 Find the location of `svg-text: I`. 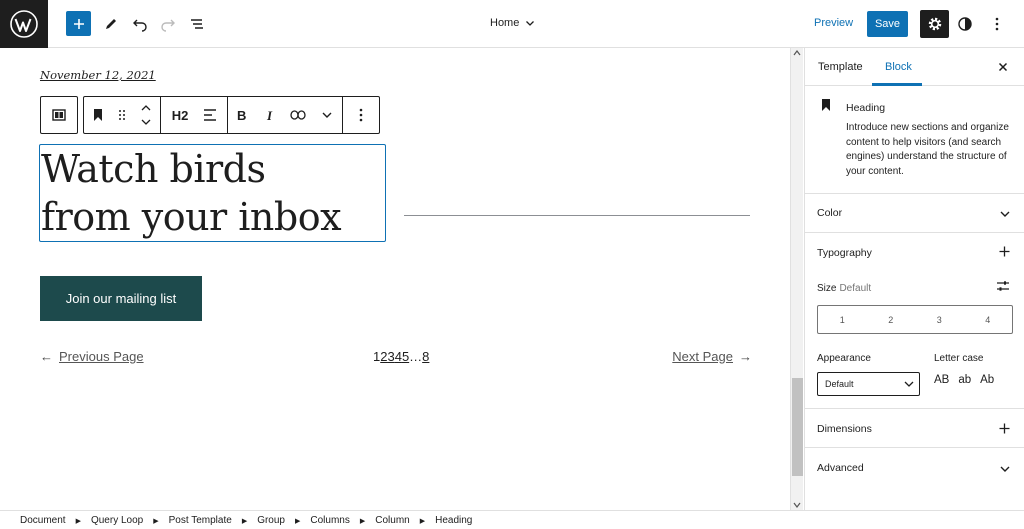

svg-text: I is located at coordinates (269, 115).